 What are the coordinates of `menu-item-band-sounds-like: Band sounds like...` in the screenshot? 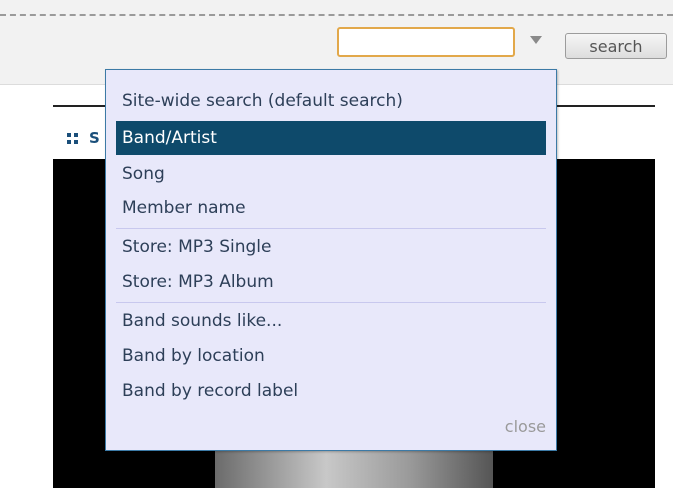 It's located at (331, 321).